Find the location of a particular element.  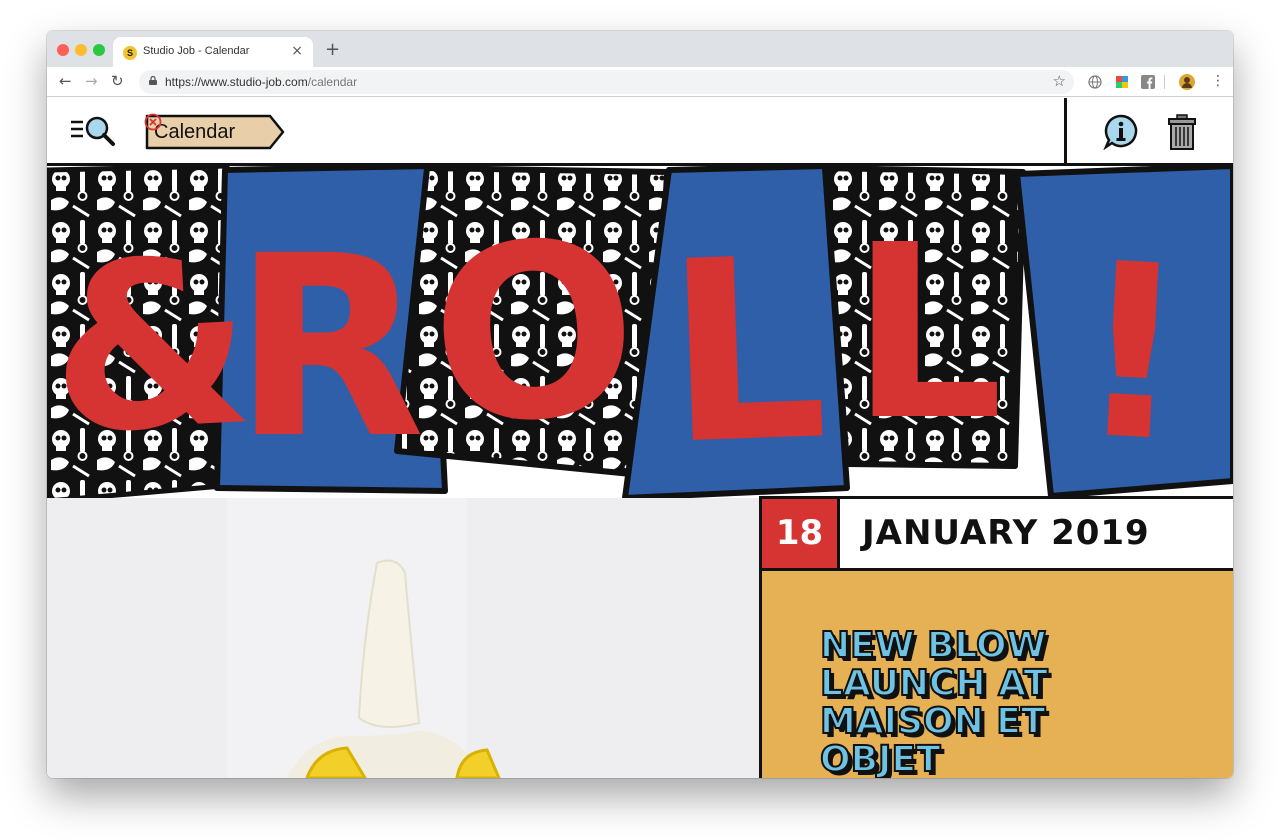

info-icon is located at coordinates (1121, 132).